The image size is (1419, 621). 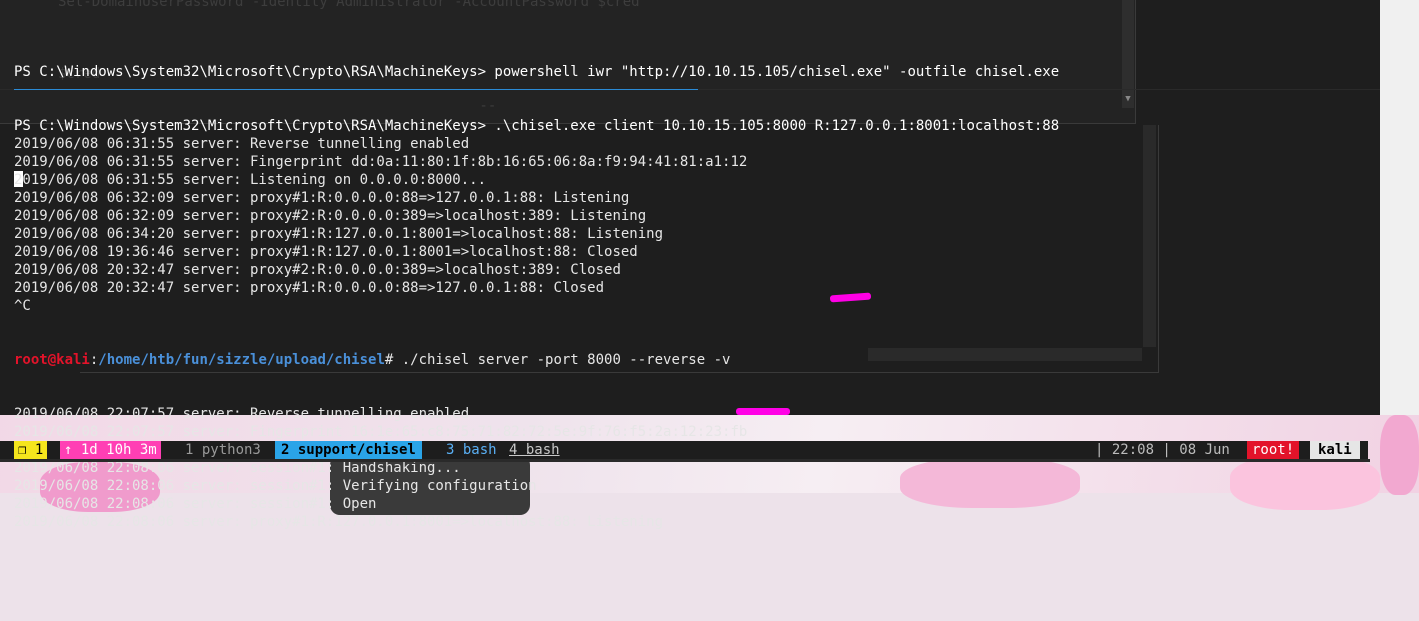 I want to click on session-badge: ❐ 1, so click(x=31, y=450).